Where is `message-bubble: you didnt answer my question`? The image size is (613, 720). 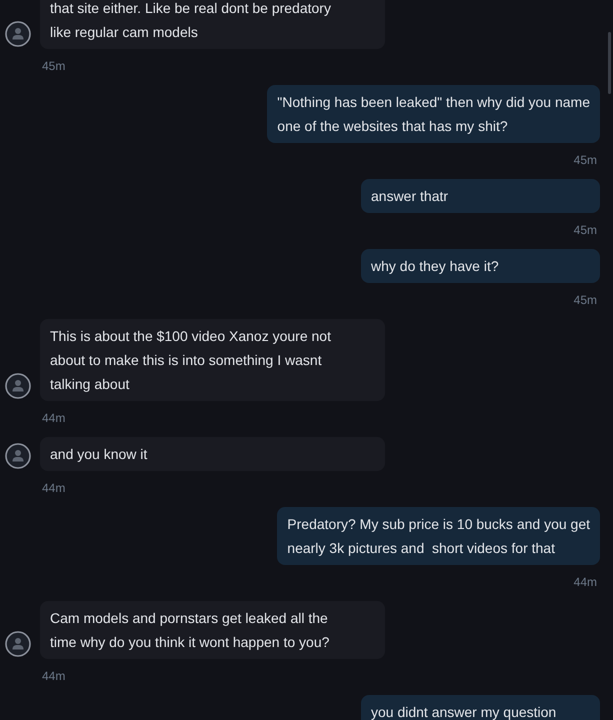 message-bubble: you didnt answer my question is located at coordinates (480, 707).